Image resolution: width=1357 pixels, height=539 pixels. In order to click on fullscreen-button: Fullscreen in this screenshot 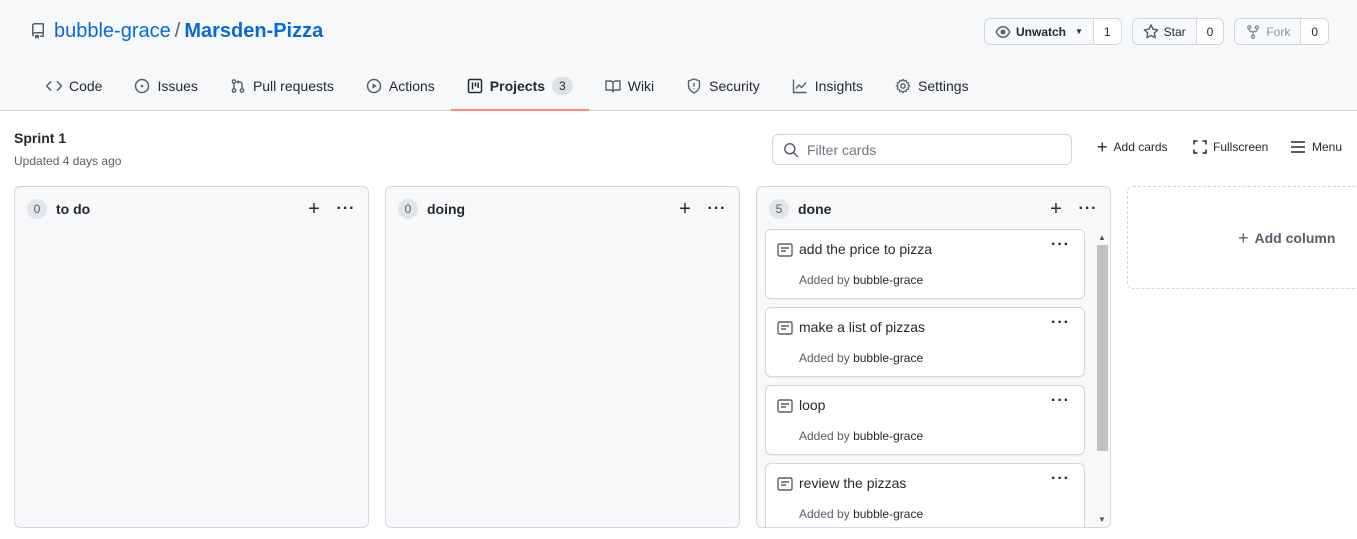, I will do `click(1230, 147)`.